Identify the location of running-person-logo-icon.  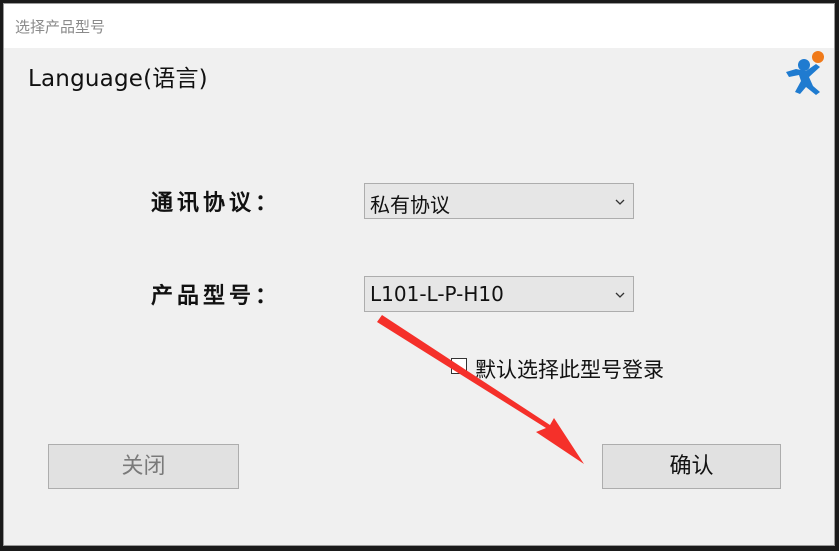
(805, 73).